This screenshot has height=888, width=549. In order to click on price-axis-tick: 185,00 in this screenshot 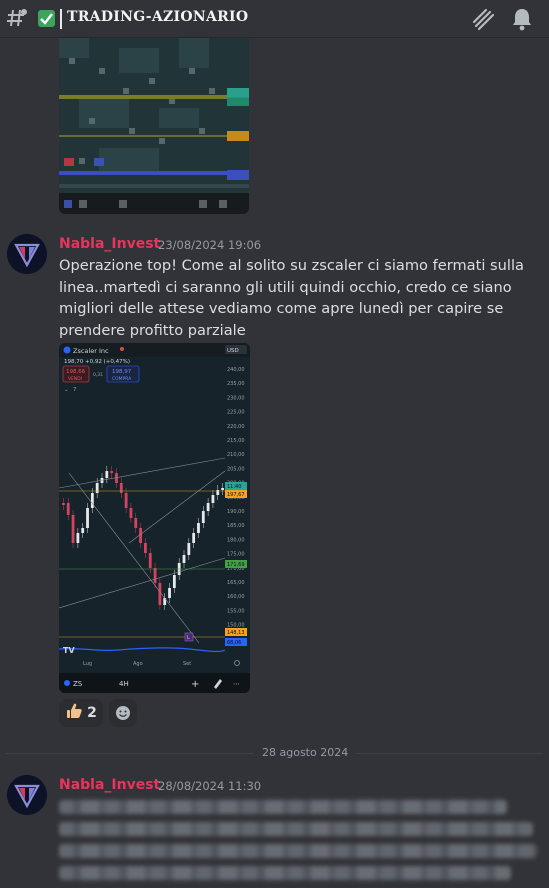, I will do `click(236, 526)`.